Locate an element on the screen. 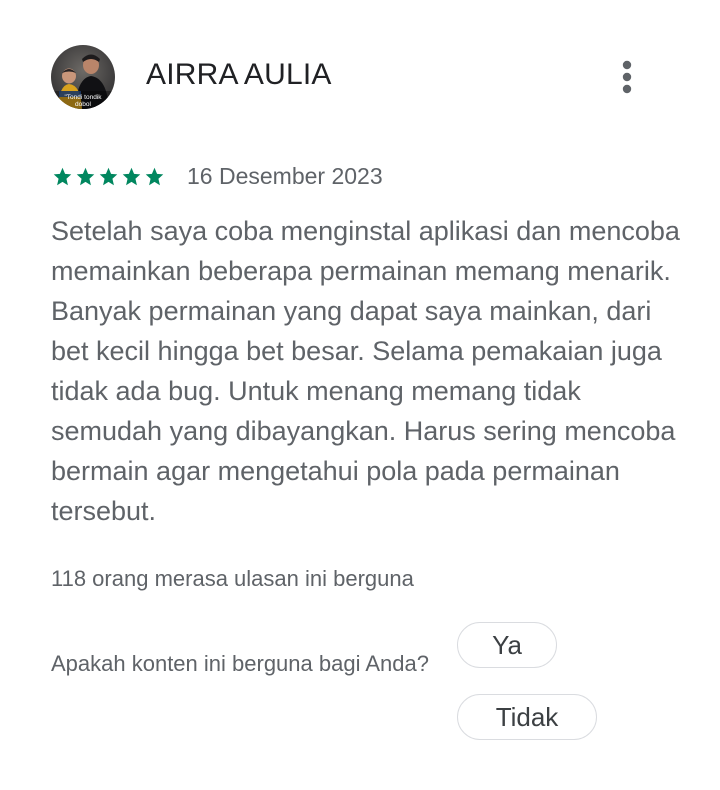 The image size is (720, 790). more-options-button is located at coordinates (627, 77).